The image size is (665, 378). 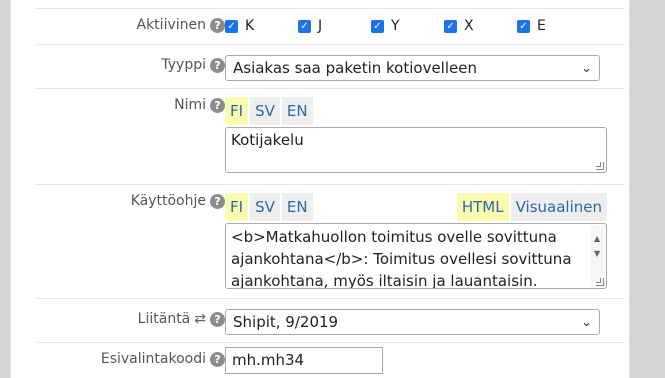 What do you see at coordinates (153, 359) in the screenshot?
I see `preselect-label: Esivalintakoodi` at bounding box center [153, 359].